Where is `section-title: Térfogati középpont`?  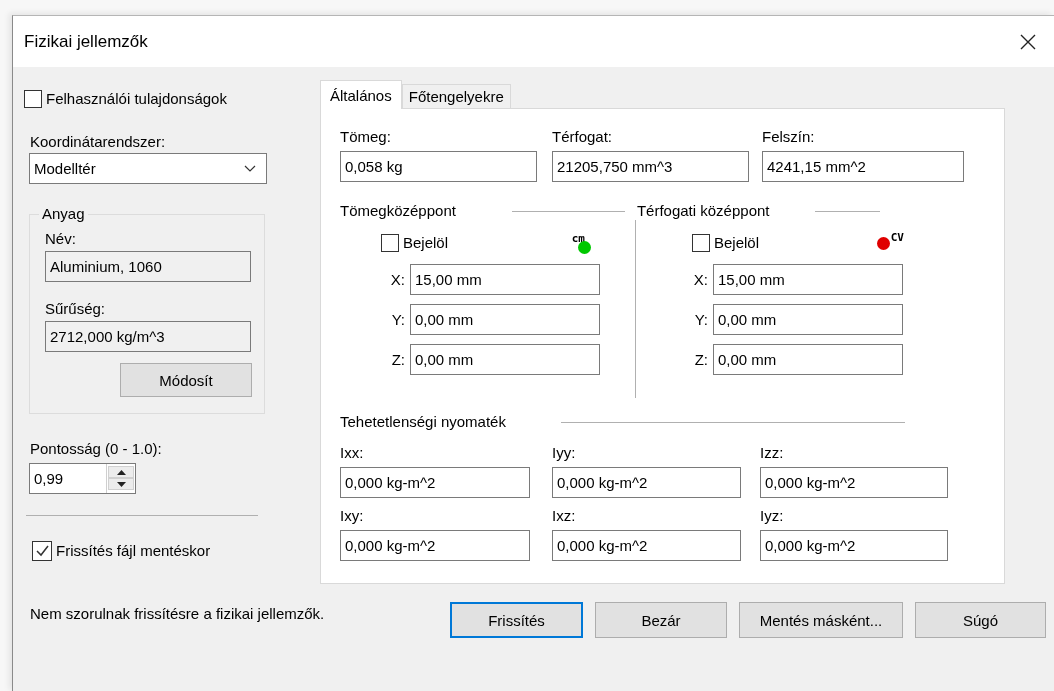
section-title: Térfogati középpont is located at coordinates (703, 211).